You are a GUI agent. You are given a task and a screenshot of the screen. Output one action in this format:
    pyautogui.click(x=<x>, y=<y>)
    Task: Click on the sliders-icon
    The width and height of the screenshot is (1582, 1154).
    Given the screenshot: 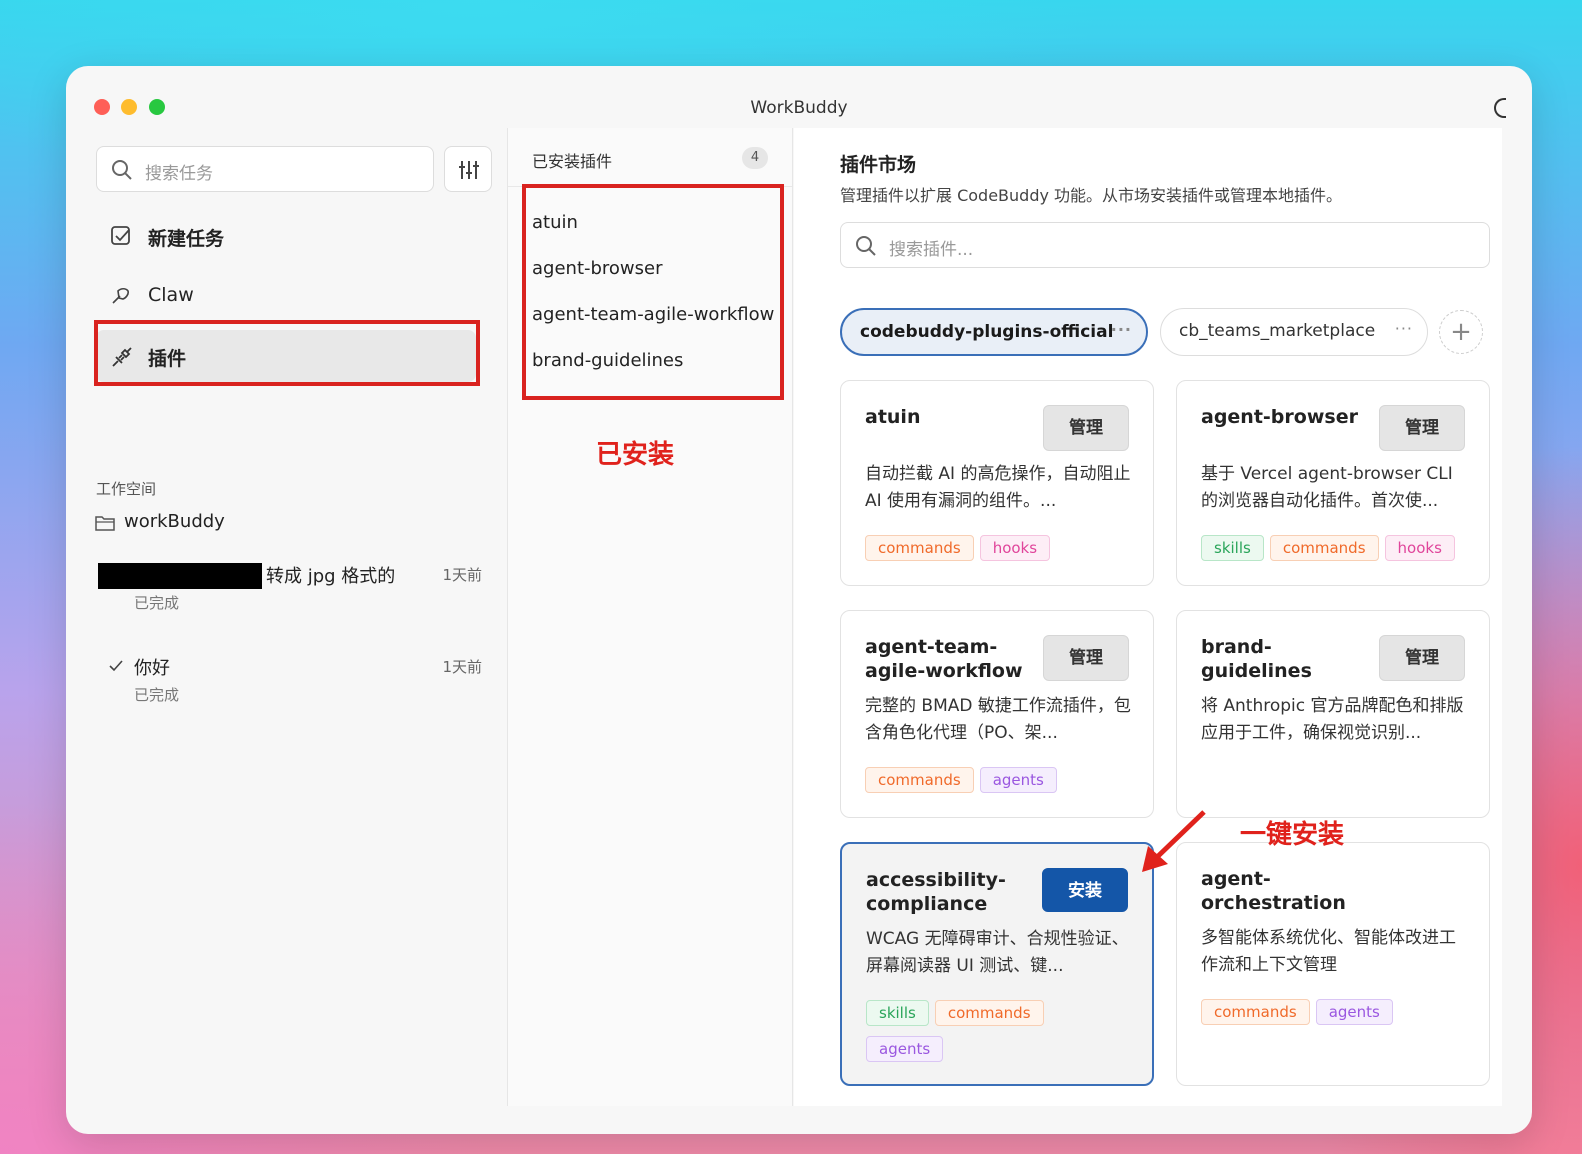 What is the action you would take?
    pyautogui.click(x=469, y=170)
    